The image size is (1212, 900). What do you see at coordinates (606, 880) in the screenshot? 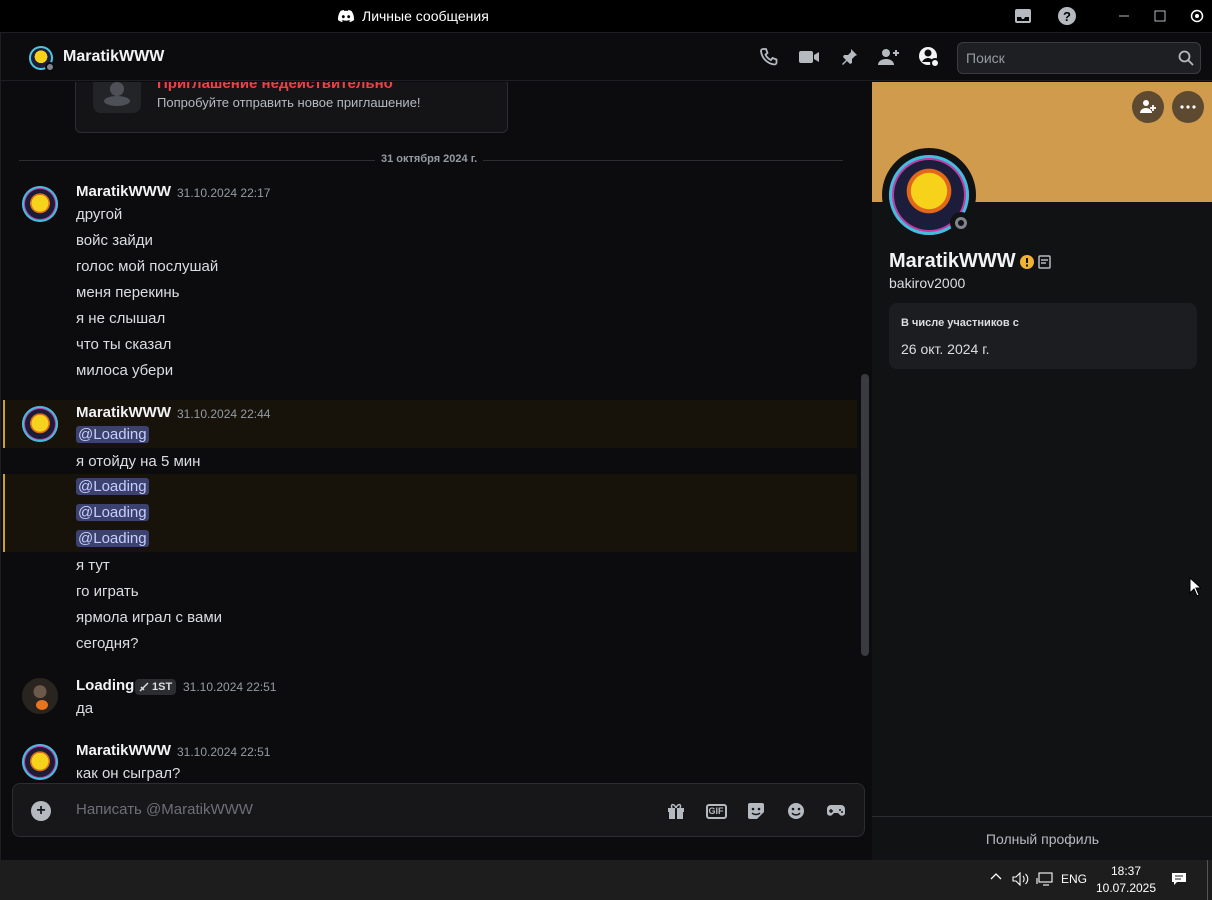
I see `windows-taskbar: ENG 18:37 10.07.2025` at bounding box center [606, 880].